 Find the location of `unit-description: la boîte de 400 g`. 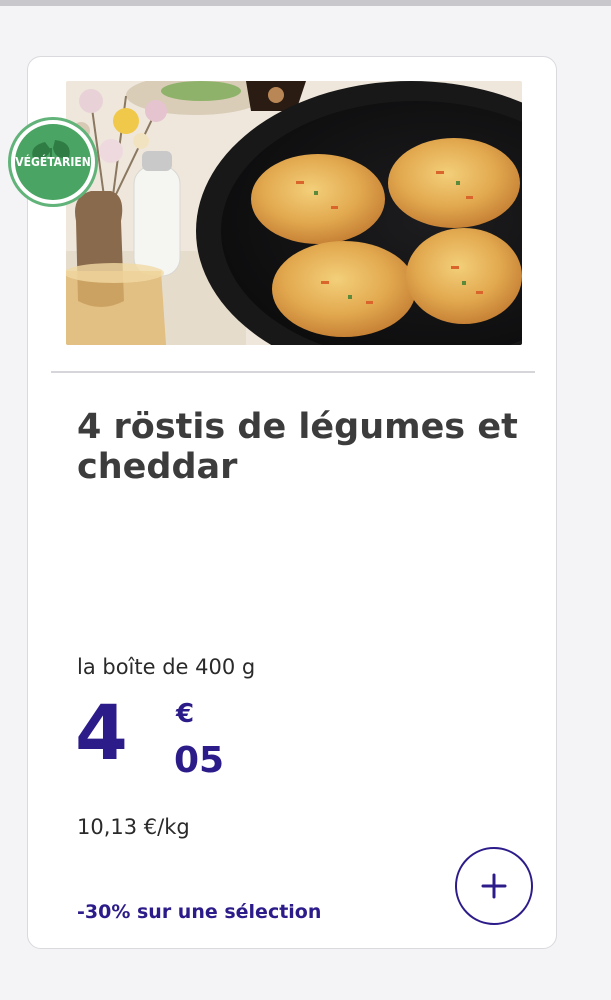

unit-description: la boîte de 400 g is located at coordinates (166, 667).